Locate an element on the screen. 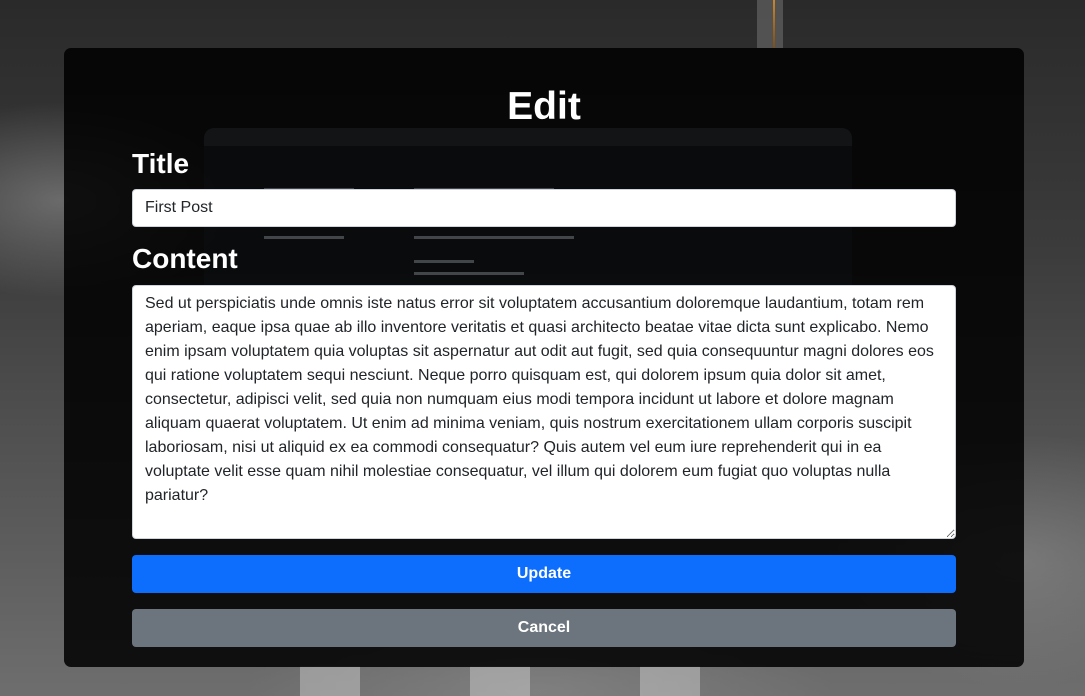 The image size is (1085, 696). title-label: Title is located at coordinates (161, 163).